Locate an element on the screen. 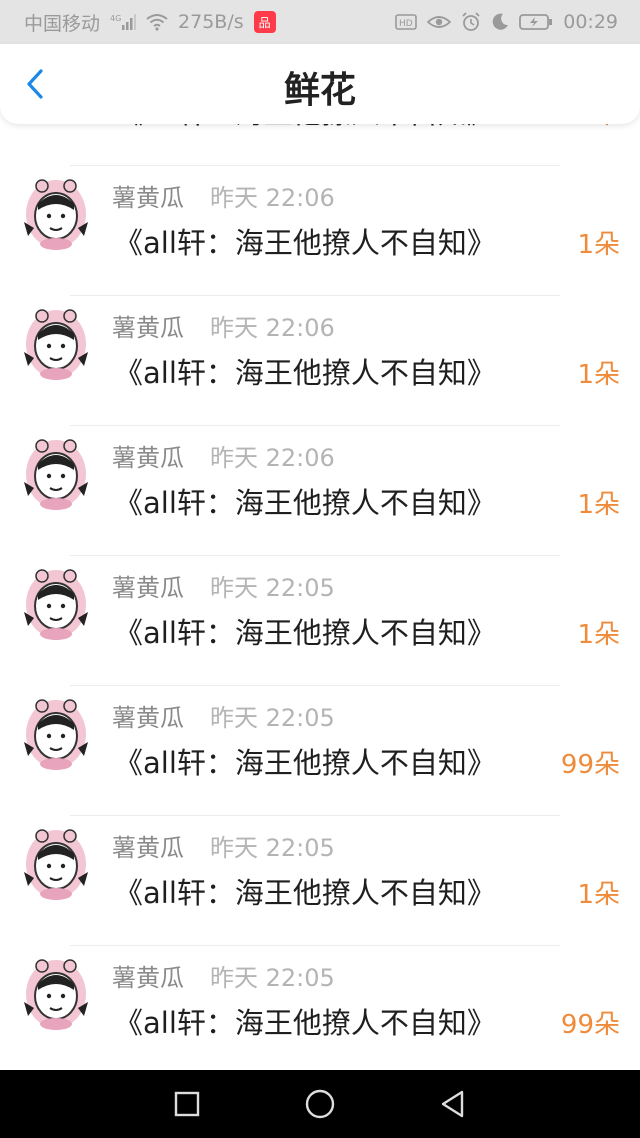 This screenshot has width=640, height=1138. triangle-back-icon is located at coordinates (453, 1104).